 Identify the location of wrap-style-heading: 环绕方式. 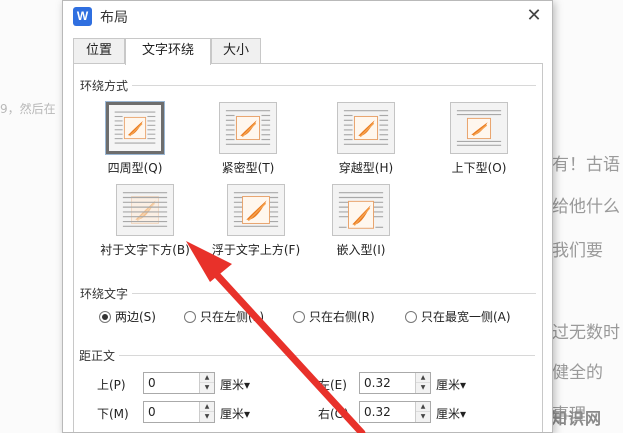
(106, 85).